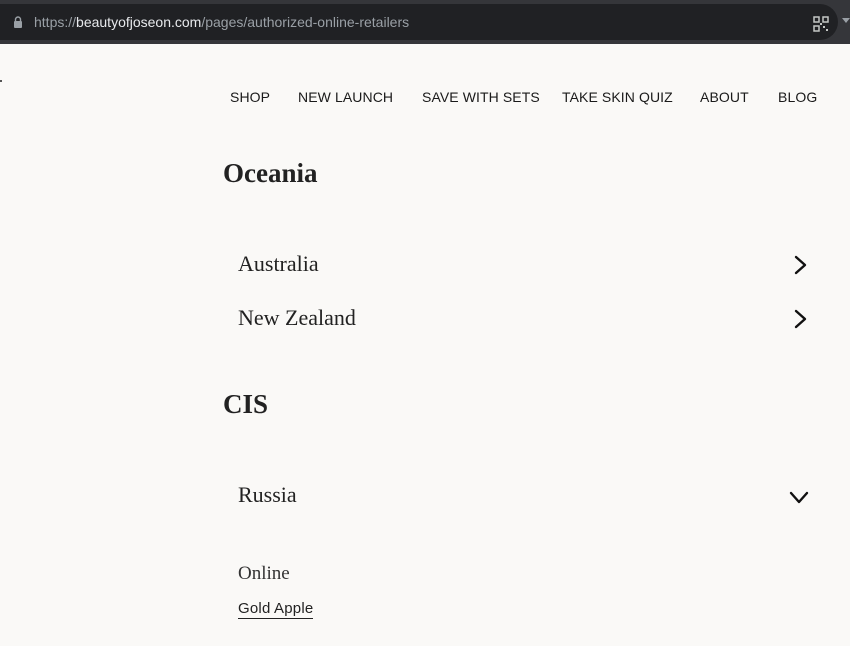 The width and height of the screenshot is (850, 646). Describe the element at coordinates (797, 97) in the screenshot. I see `nav-blog: BLOG` at that location.